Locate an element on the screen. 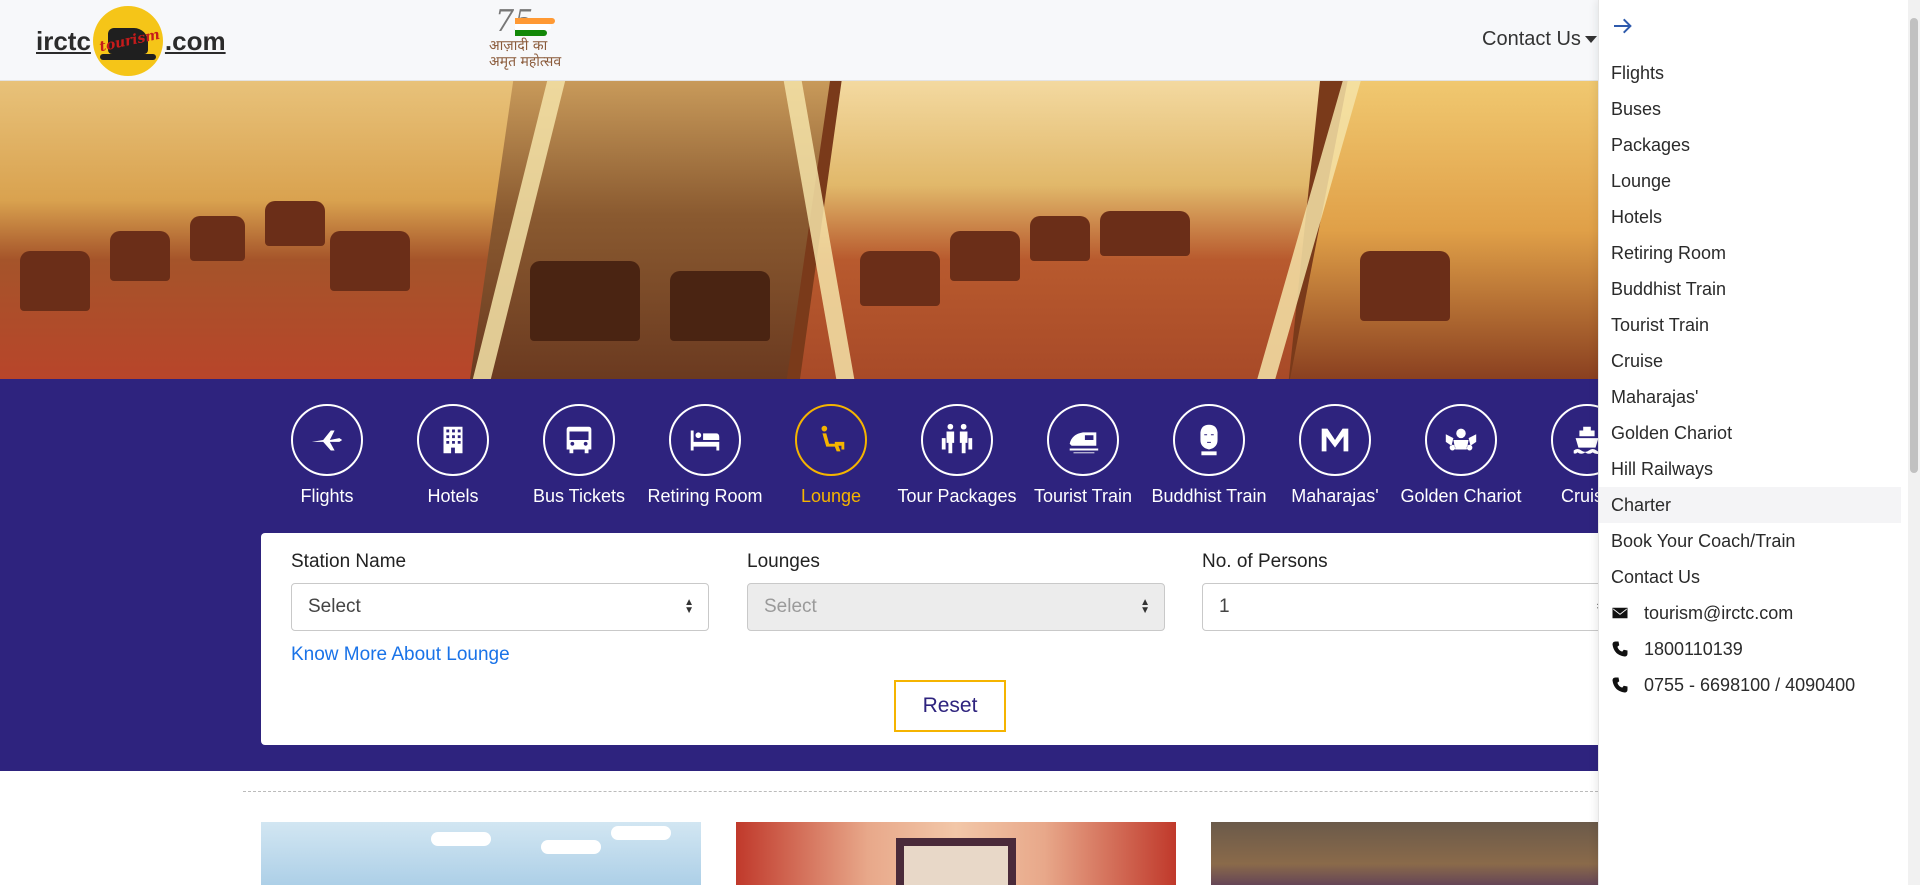  scrollbar-thumb is located at coordinates (1914, 245).